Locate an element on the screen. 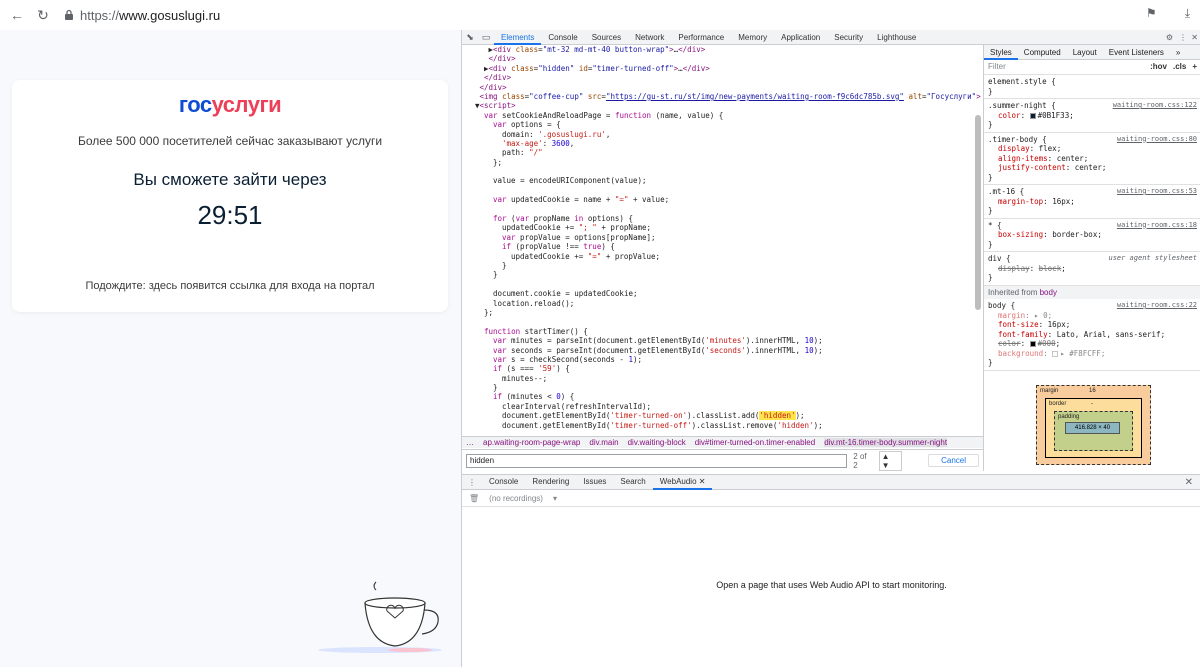  tab-security: Security is located at coordinates (848, 37).